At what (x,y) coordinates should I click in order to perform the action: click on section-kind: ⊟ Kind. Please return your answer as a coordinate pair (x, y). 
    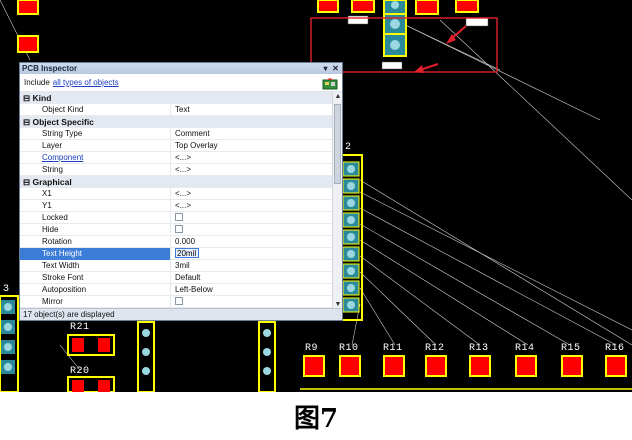
    Looking at the image, I should click on (176, 98).